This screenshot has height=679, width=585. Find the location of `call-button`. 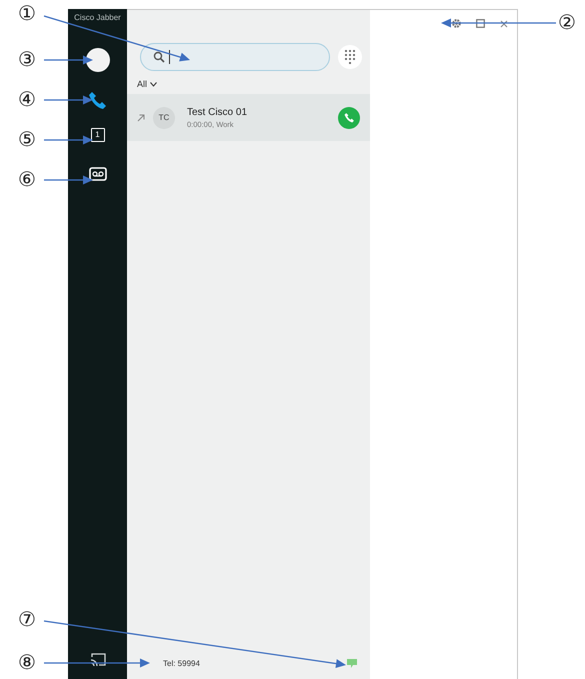

call-button is located at coordinates (349, 117).